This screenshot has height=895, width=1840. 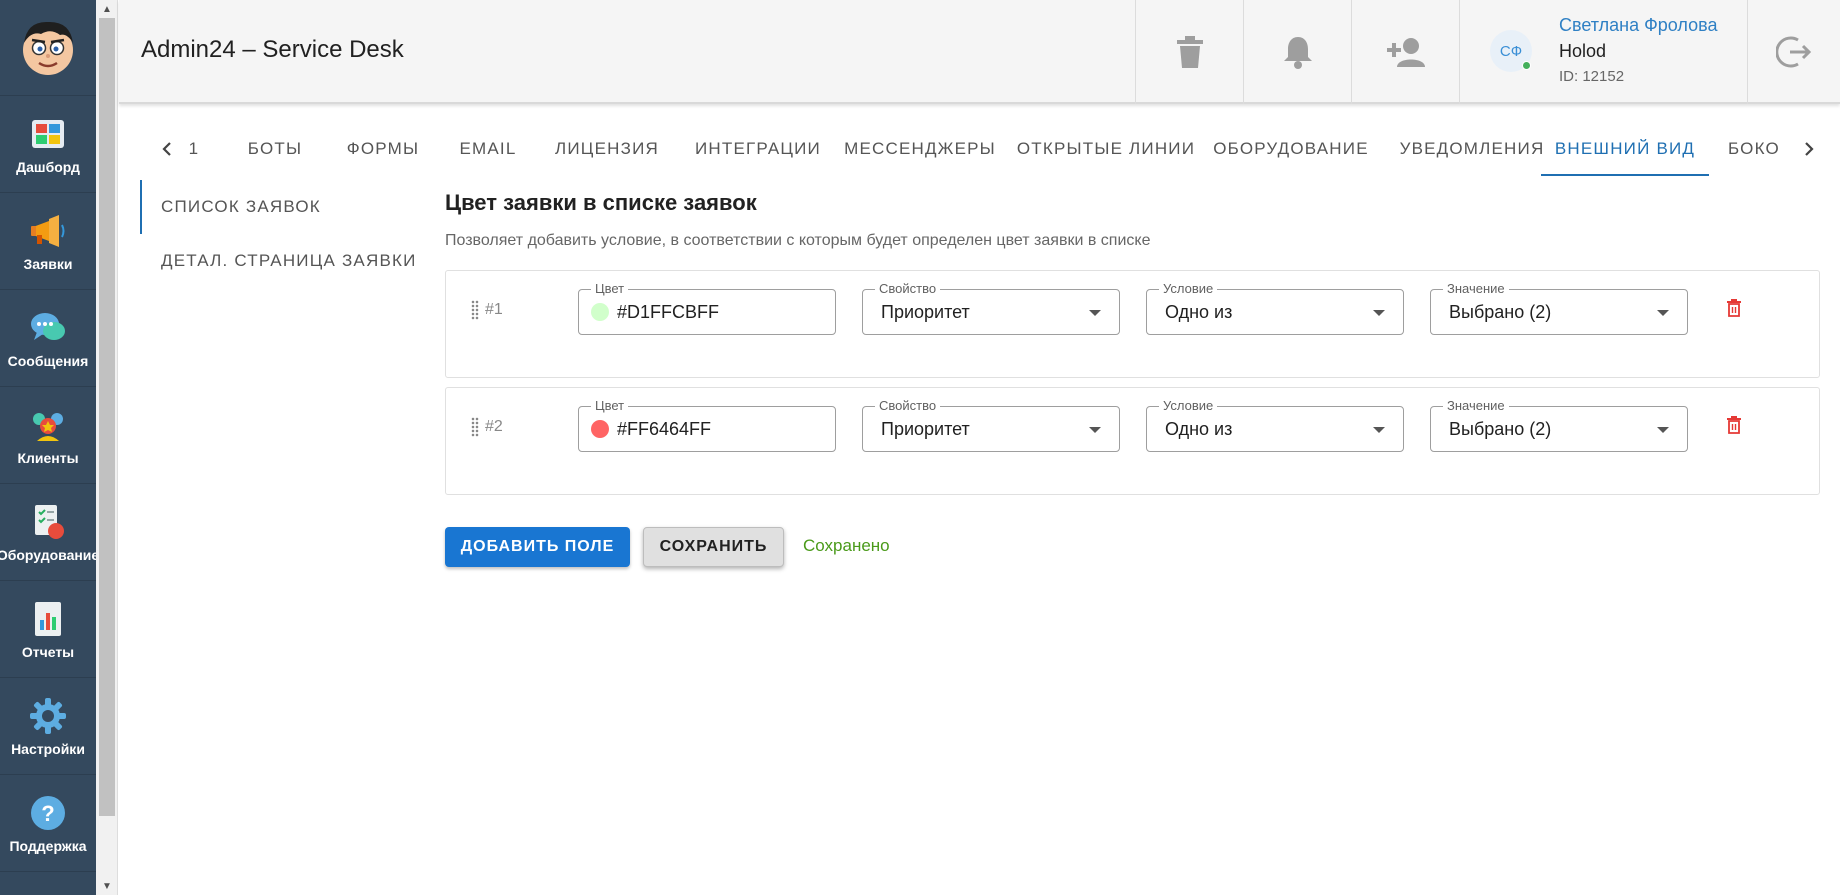 I want to click on tab-1: 1, so click(x=194, y=149).